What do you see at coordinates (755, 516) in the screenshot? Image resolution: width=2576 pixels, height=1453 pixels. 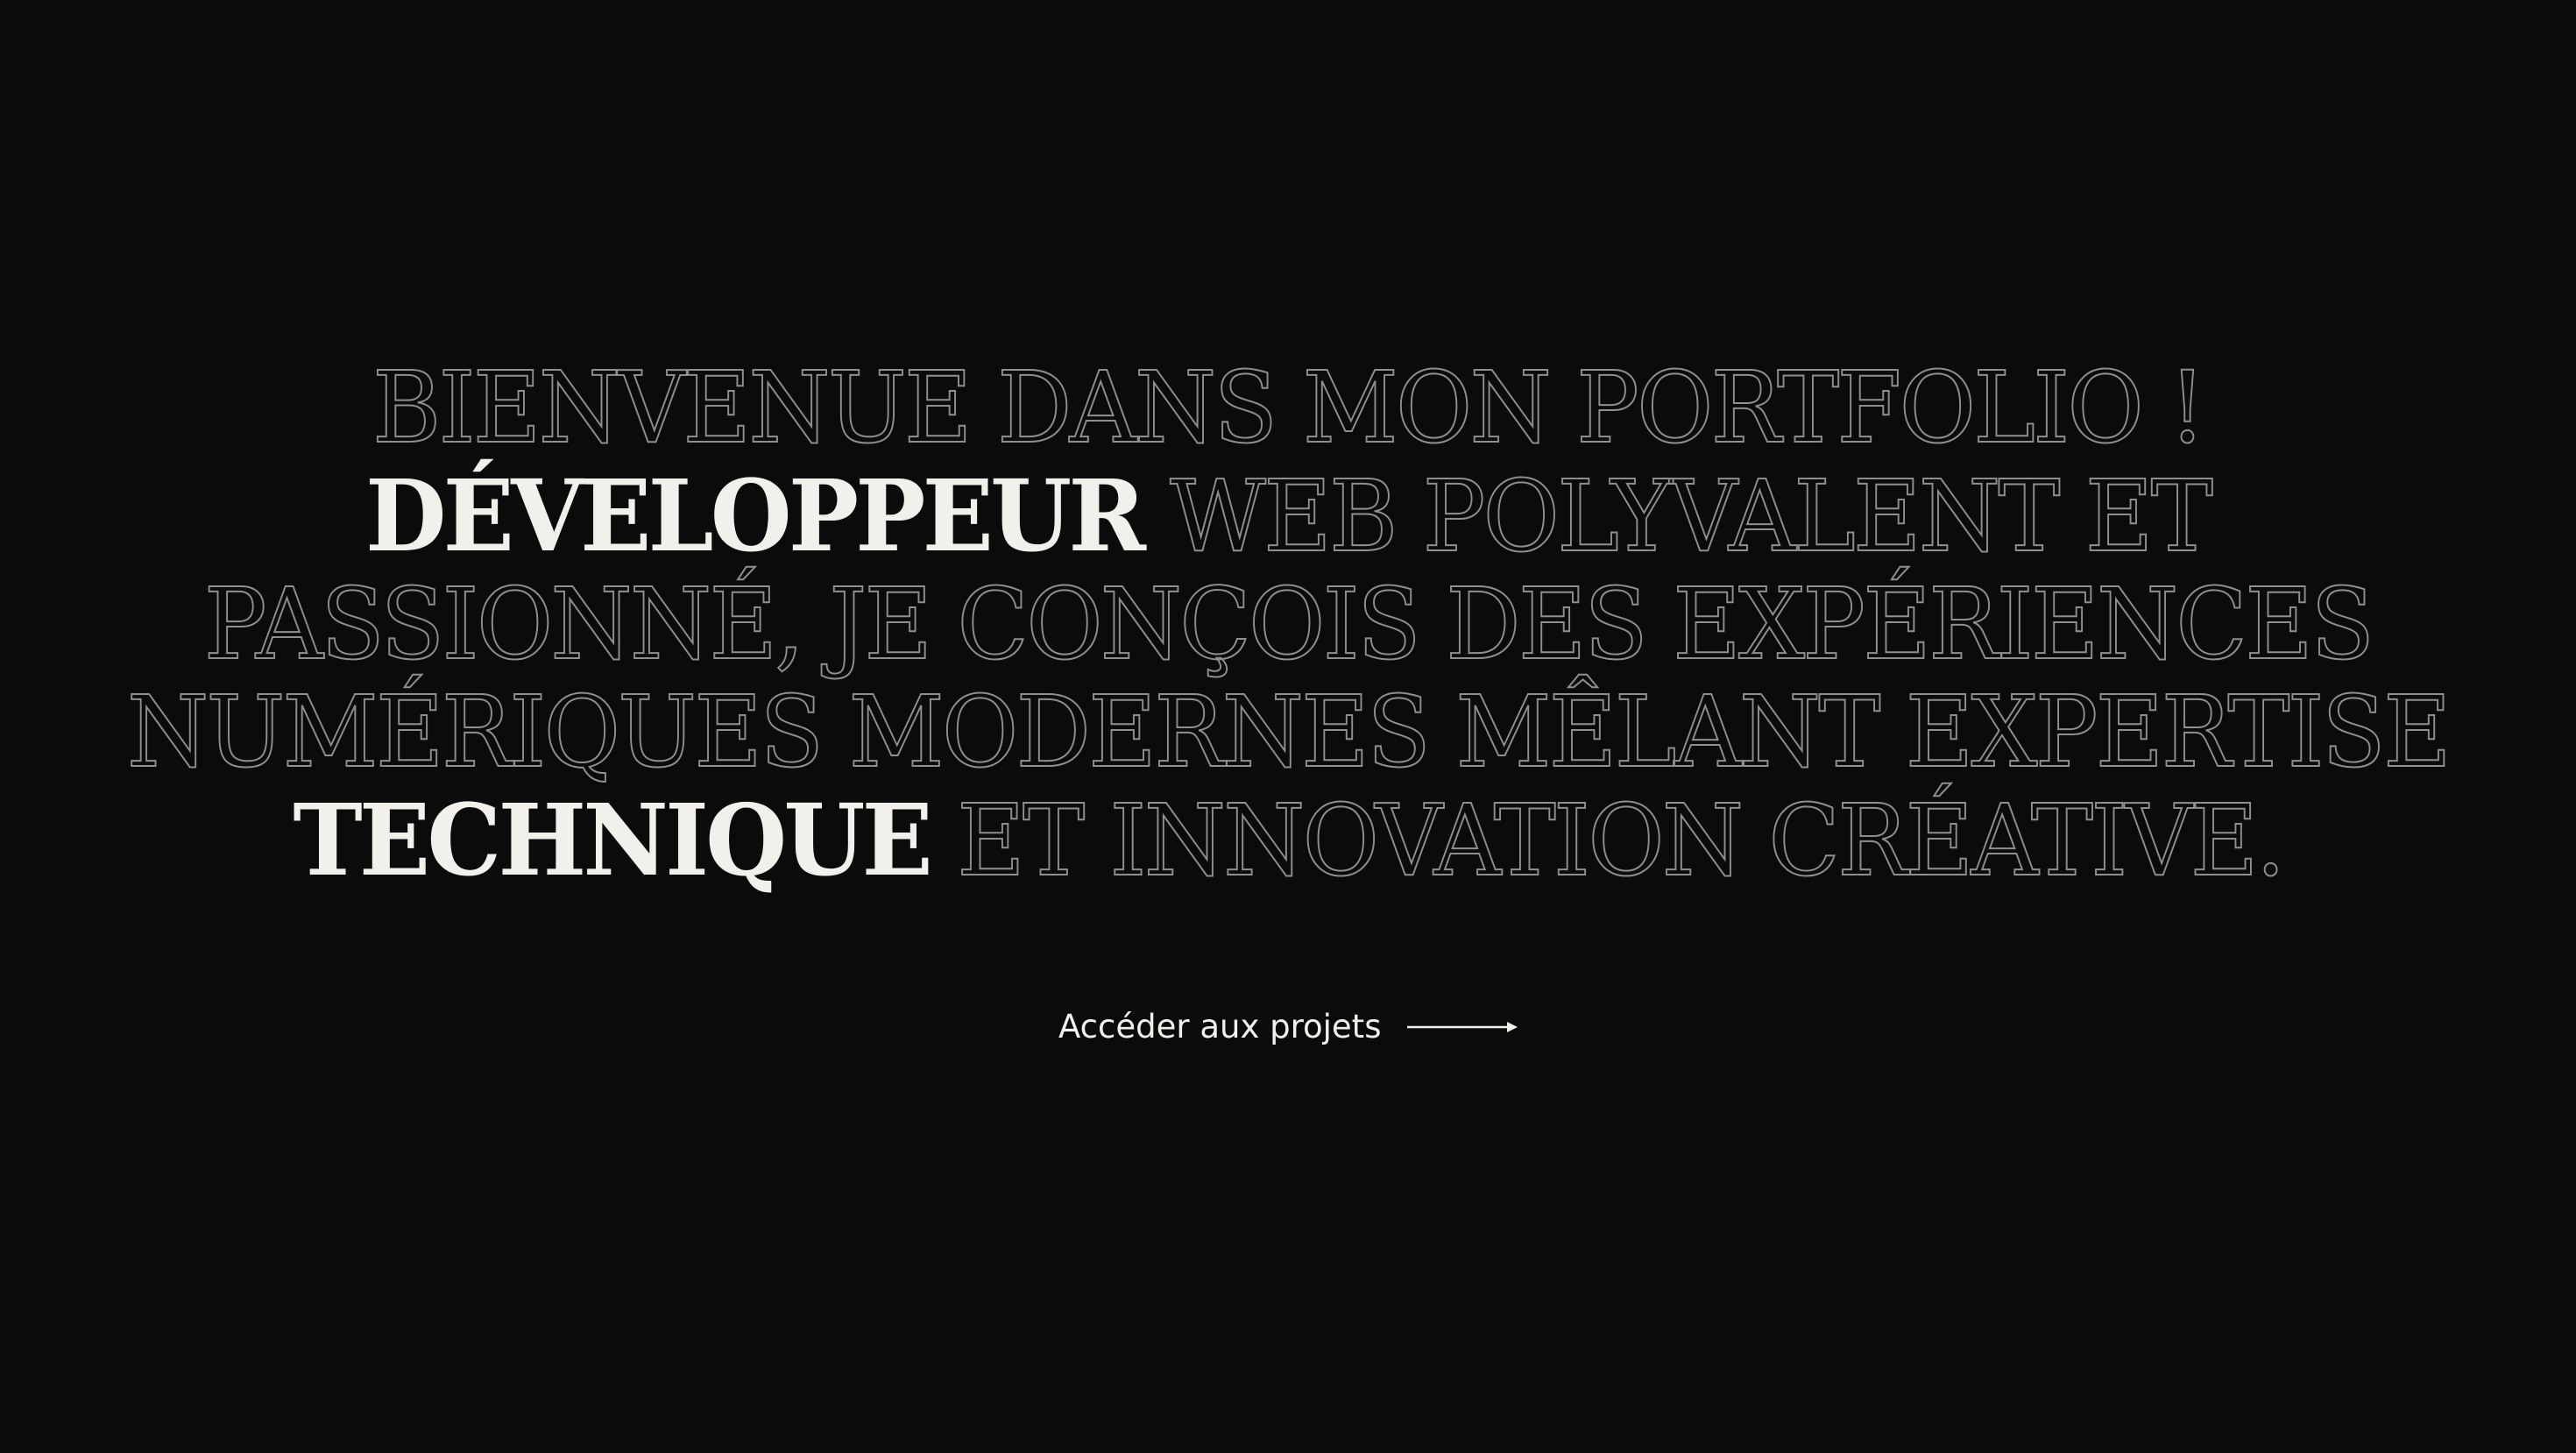 I see `hero-highlight-word: DÉVELOPPEUR` at bounding box center [755, 516].